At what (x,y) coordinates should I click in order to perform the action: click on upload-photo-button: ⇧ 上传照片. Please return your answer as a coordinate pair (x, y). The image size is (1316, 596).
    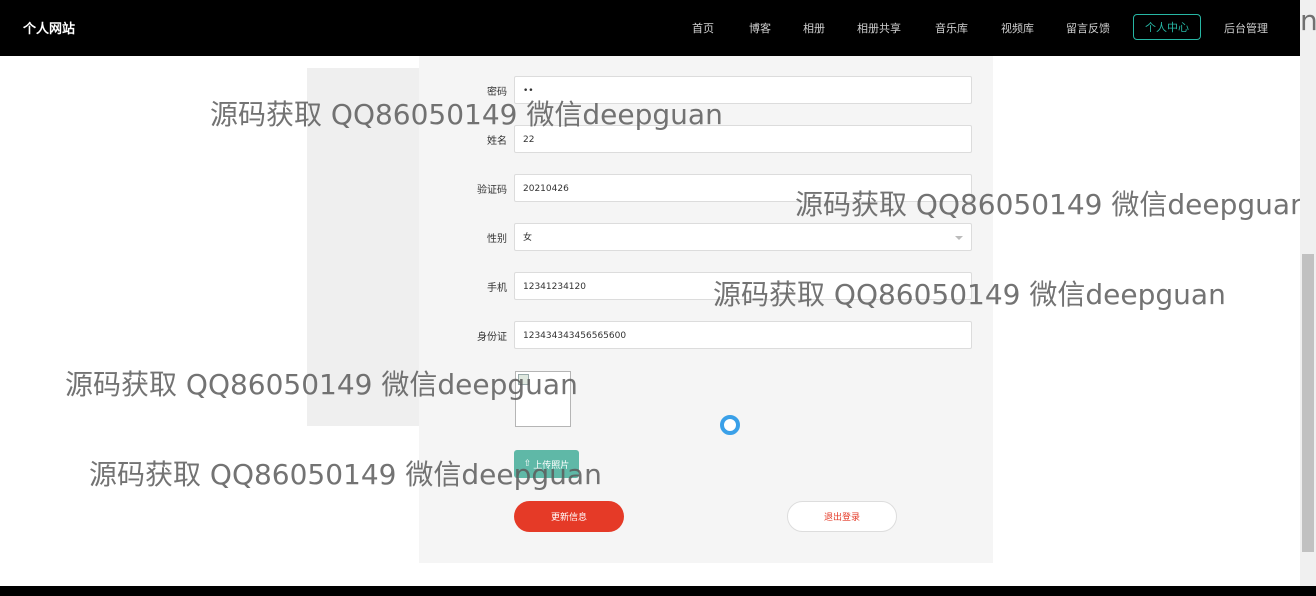
    Looking at the image, I should click on (546, 464).